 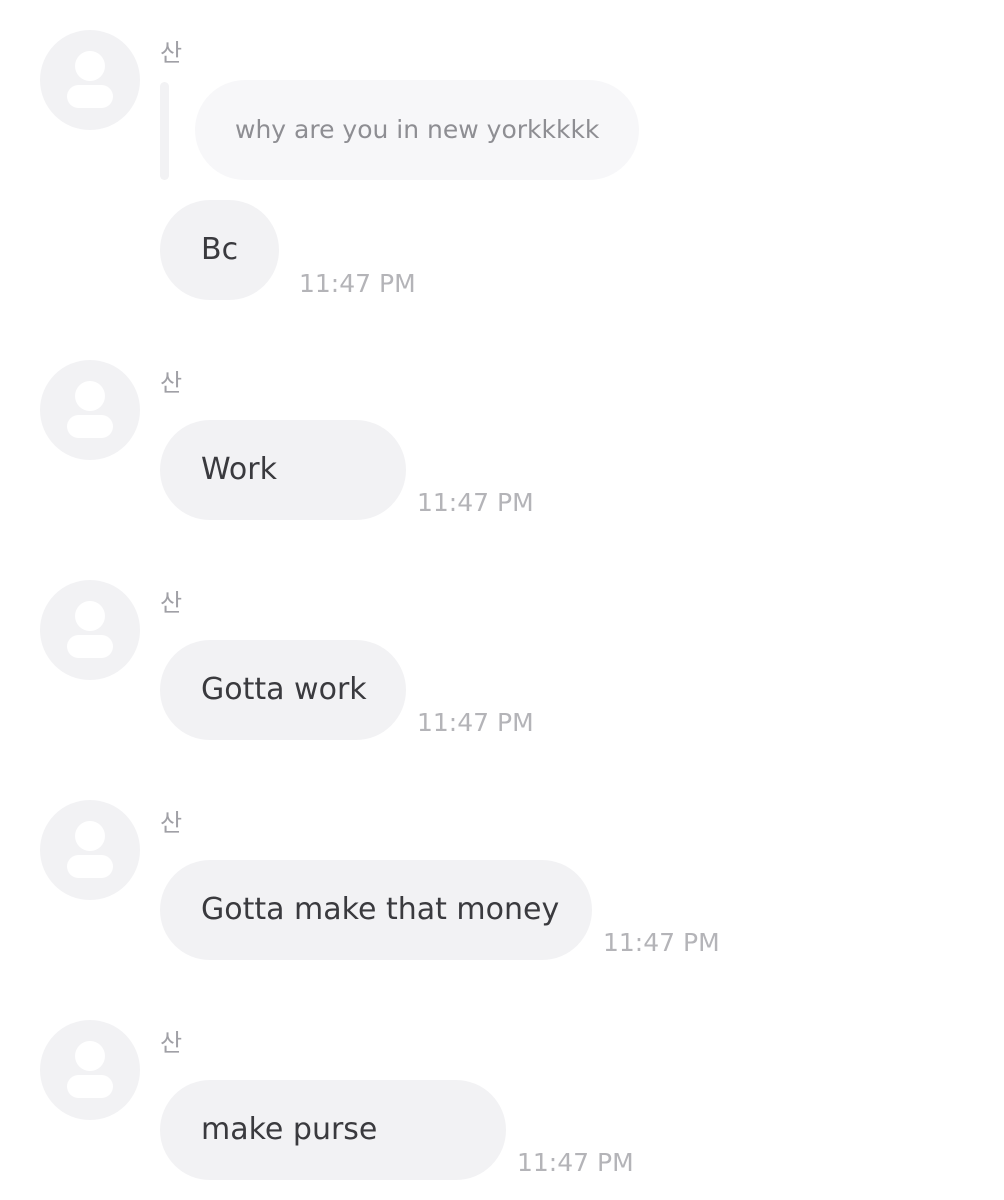 I want to click on message-bubble: Work, so click(x=283, y=470).